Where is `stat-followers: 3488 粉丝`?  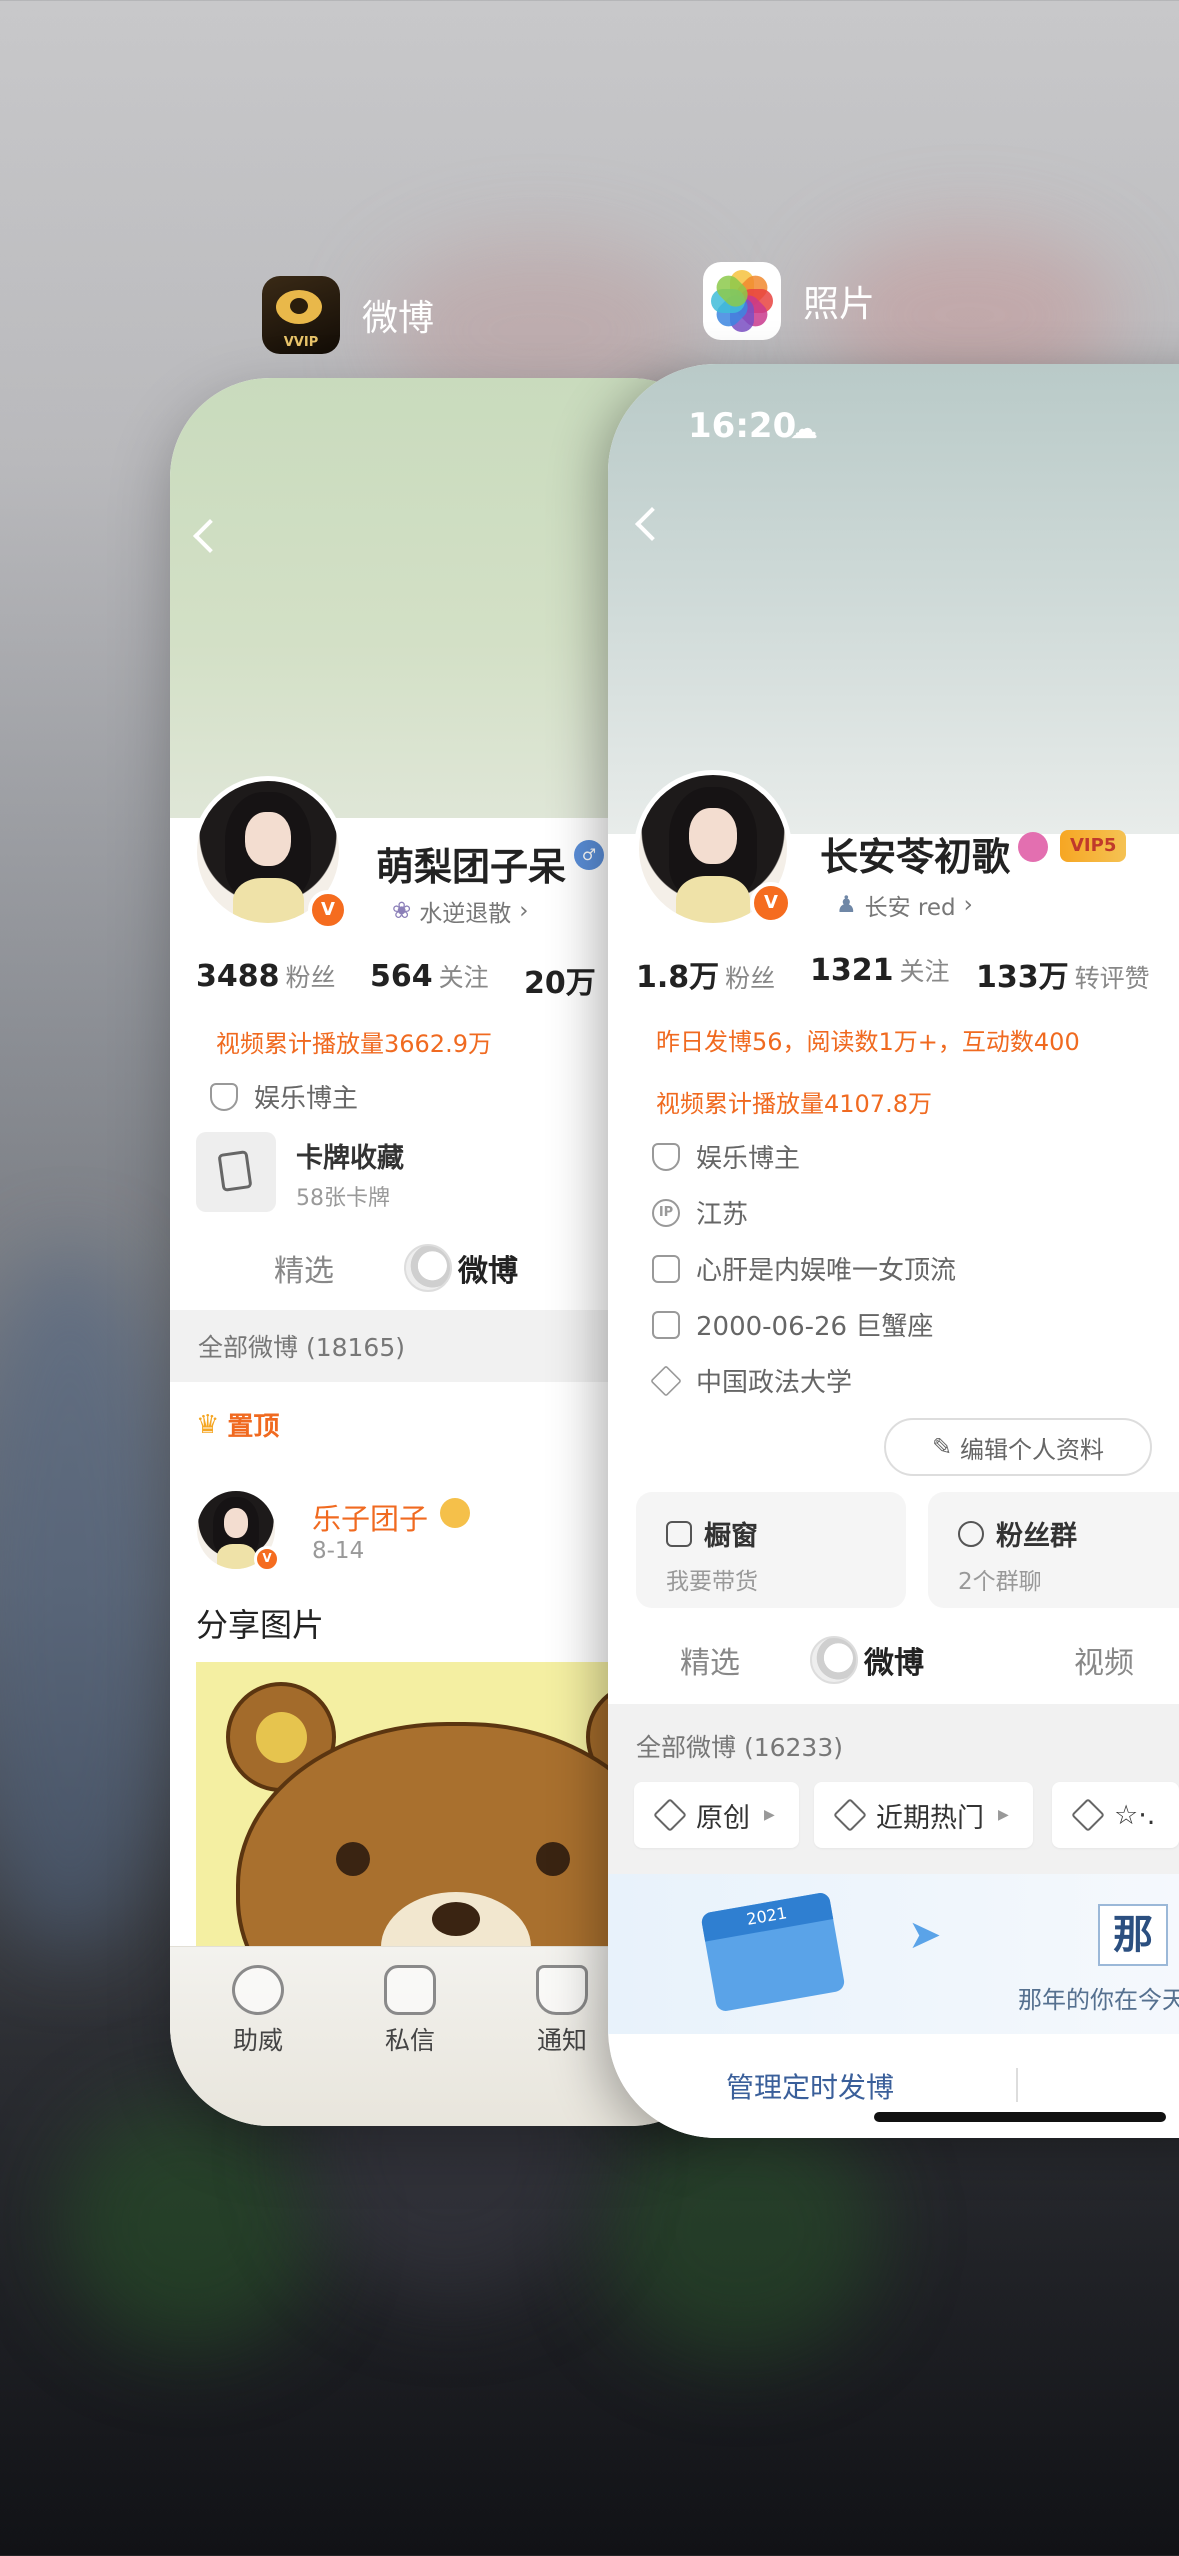 stat-followers: 3488 粉丝 is located at coordinates (266, 976).